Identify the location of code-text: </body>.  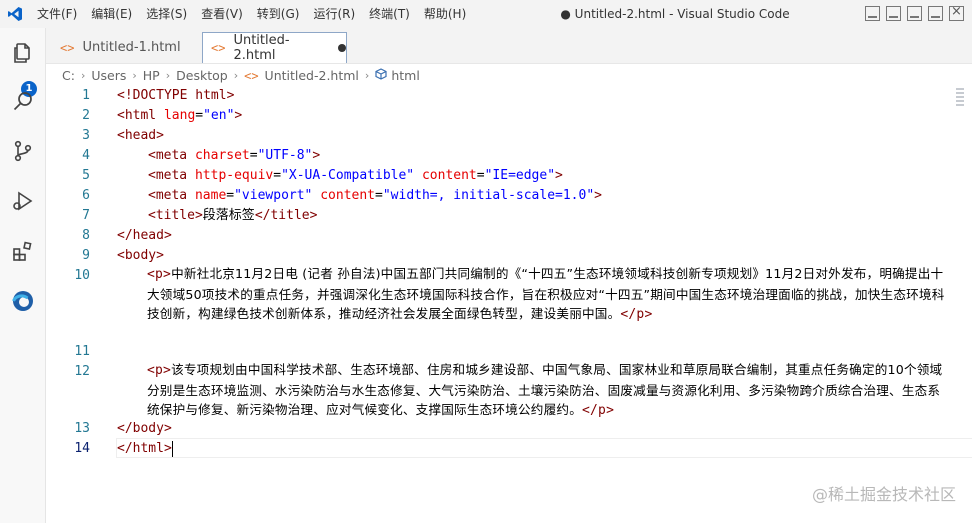
(144, 428).